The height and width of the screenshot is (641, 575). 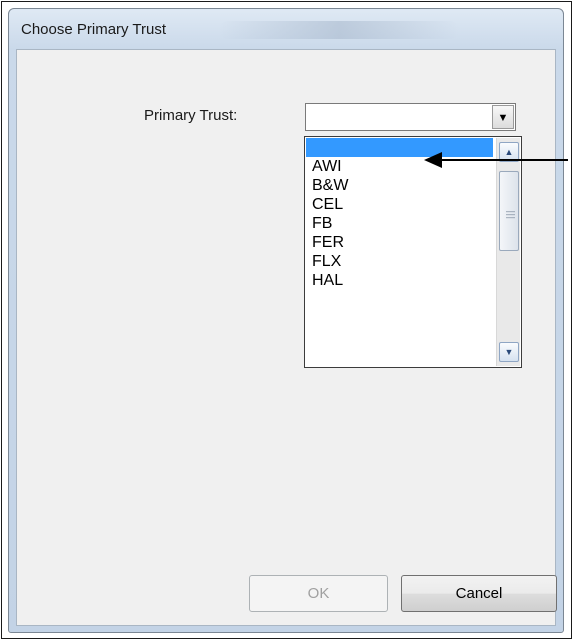 What do you see at coordinates (399, 147) in the screenshot?
I see `list-item` at bounding box center [399, 147].